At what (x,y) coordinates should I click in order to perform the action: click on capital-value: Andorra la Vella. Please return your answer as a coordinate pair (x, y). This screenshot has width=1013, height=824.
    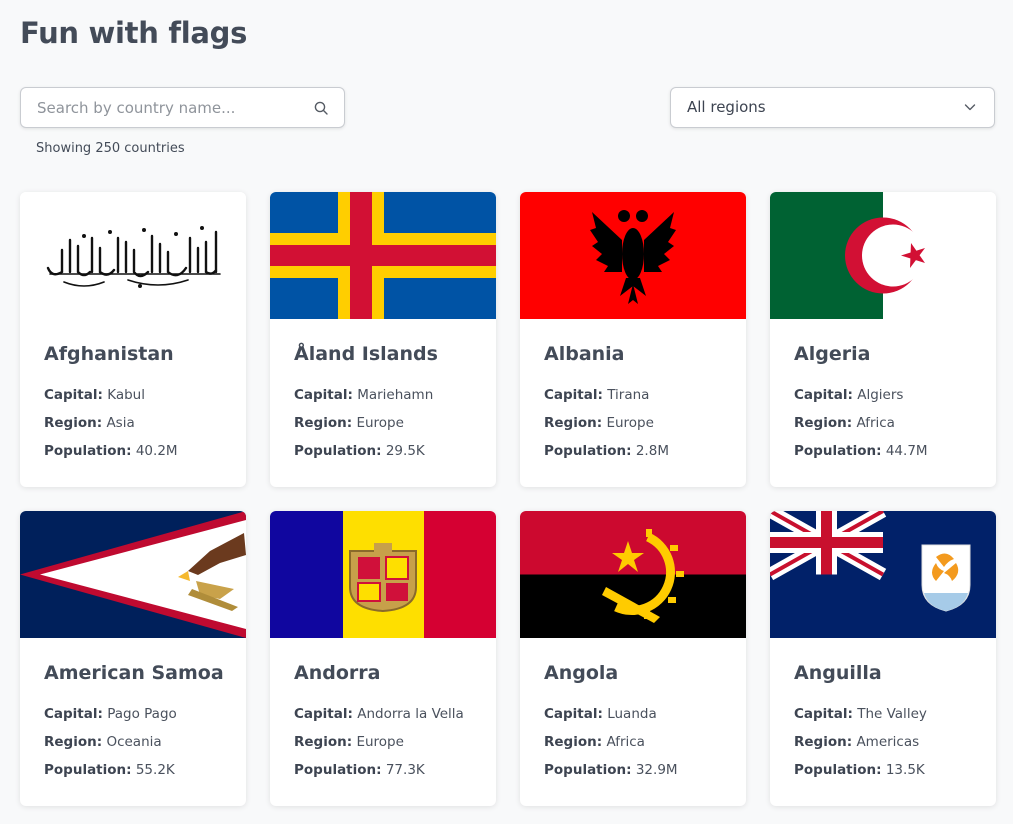
    Looking at the image, I should click on (410, 714).